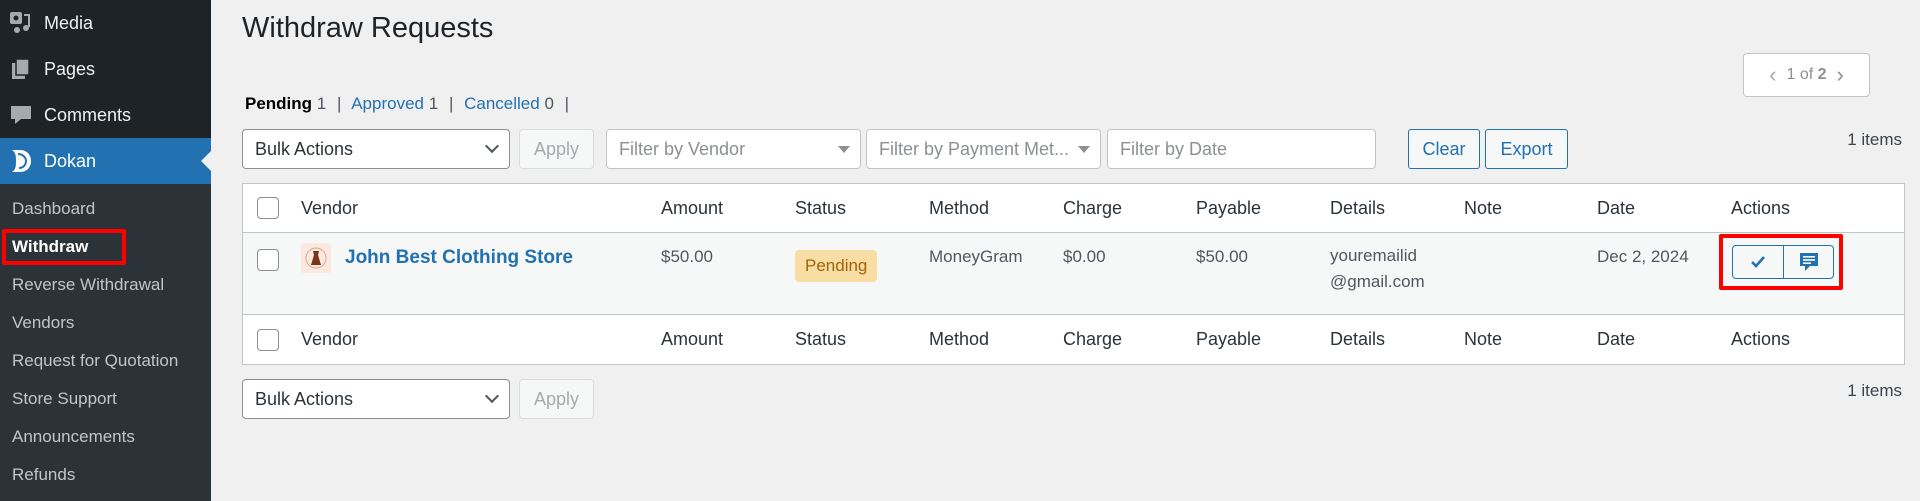 The image size is (1920, 501). Describe the element at coordinates (1616, 339) in the screenshot. I see `column-footer-date: Date` at that location.